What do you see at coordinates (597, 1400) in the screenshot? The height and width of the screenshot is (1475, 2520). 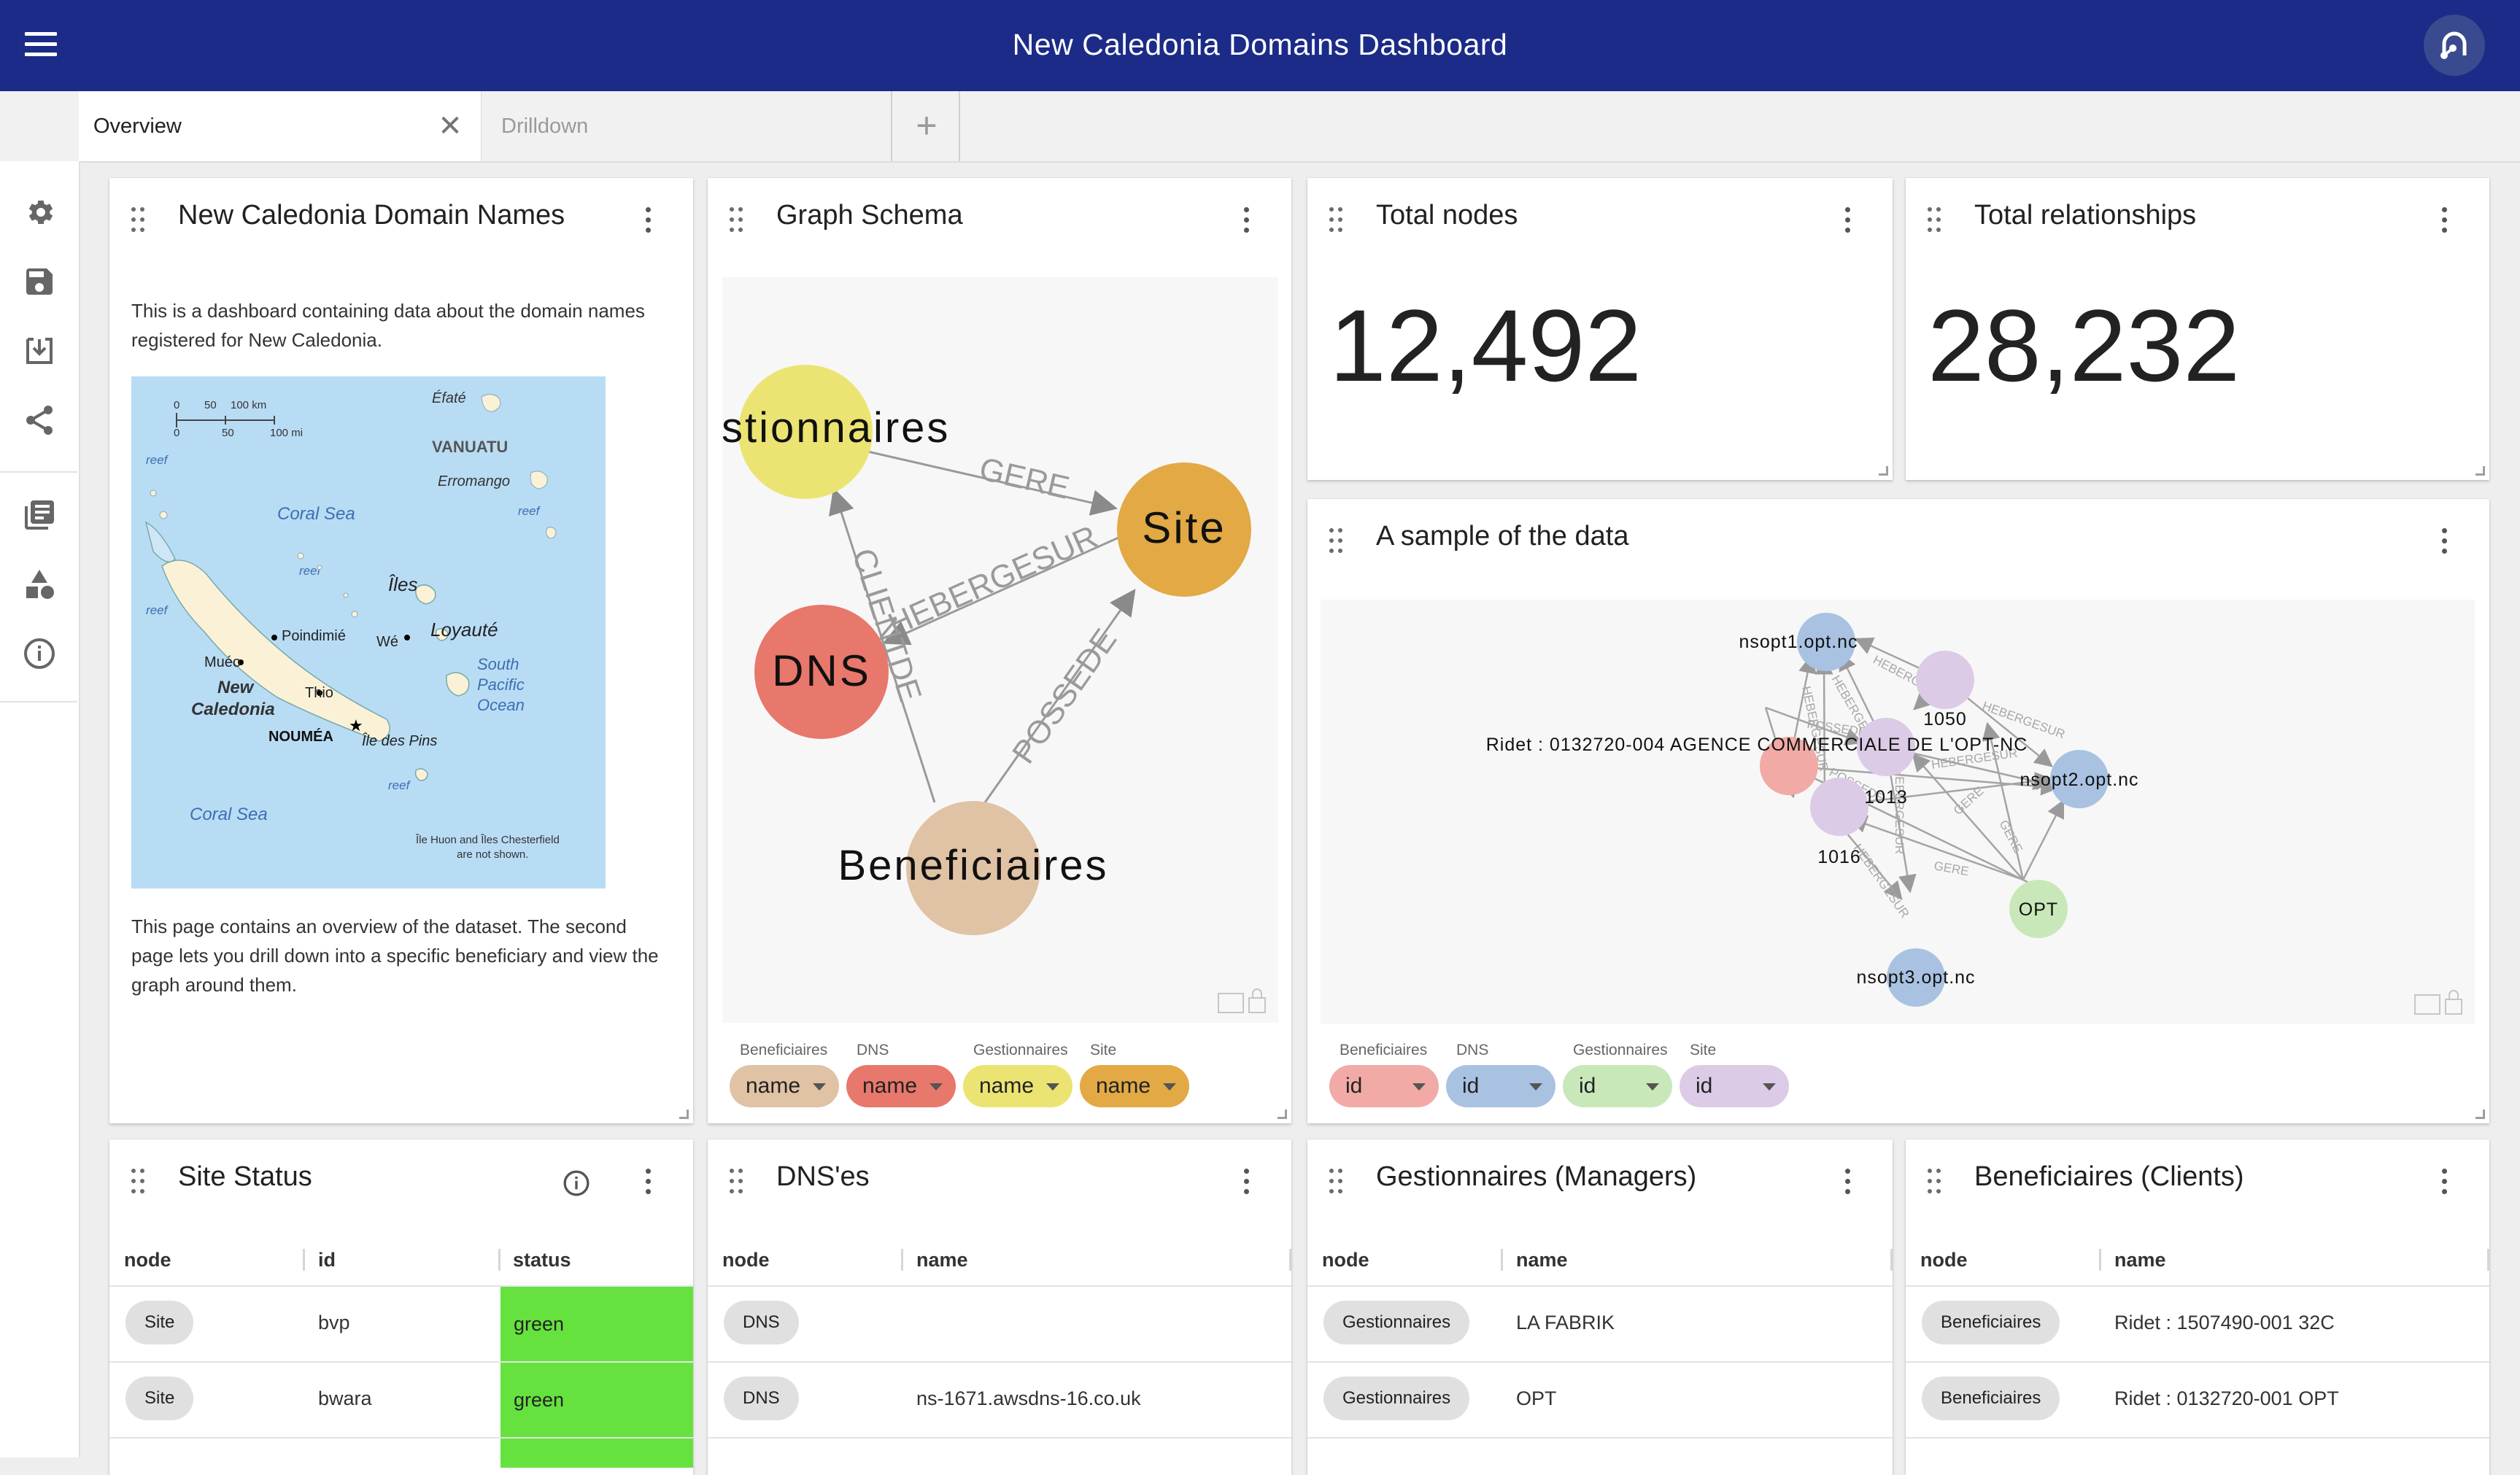 I see `status-cell: green` at bounding box center [597, 1400].